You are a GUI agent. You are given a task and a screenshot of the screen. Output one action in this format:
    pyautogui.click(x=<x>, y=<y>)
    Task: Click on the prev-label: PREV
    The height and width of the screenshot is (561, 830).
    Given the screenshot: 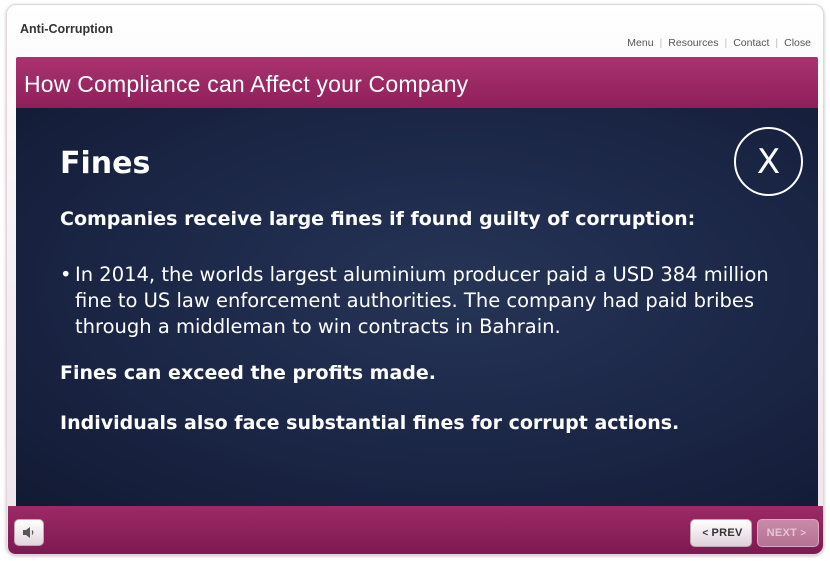 What is the action you would take?
    pyautogui.click(x=727, y=533)
    